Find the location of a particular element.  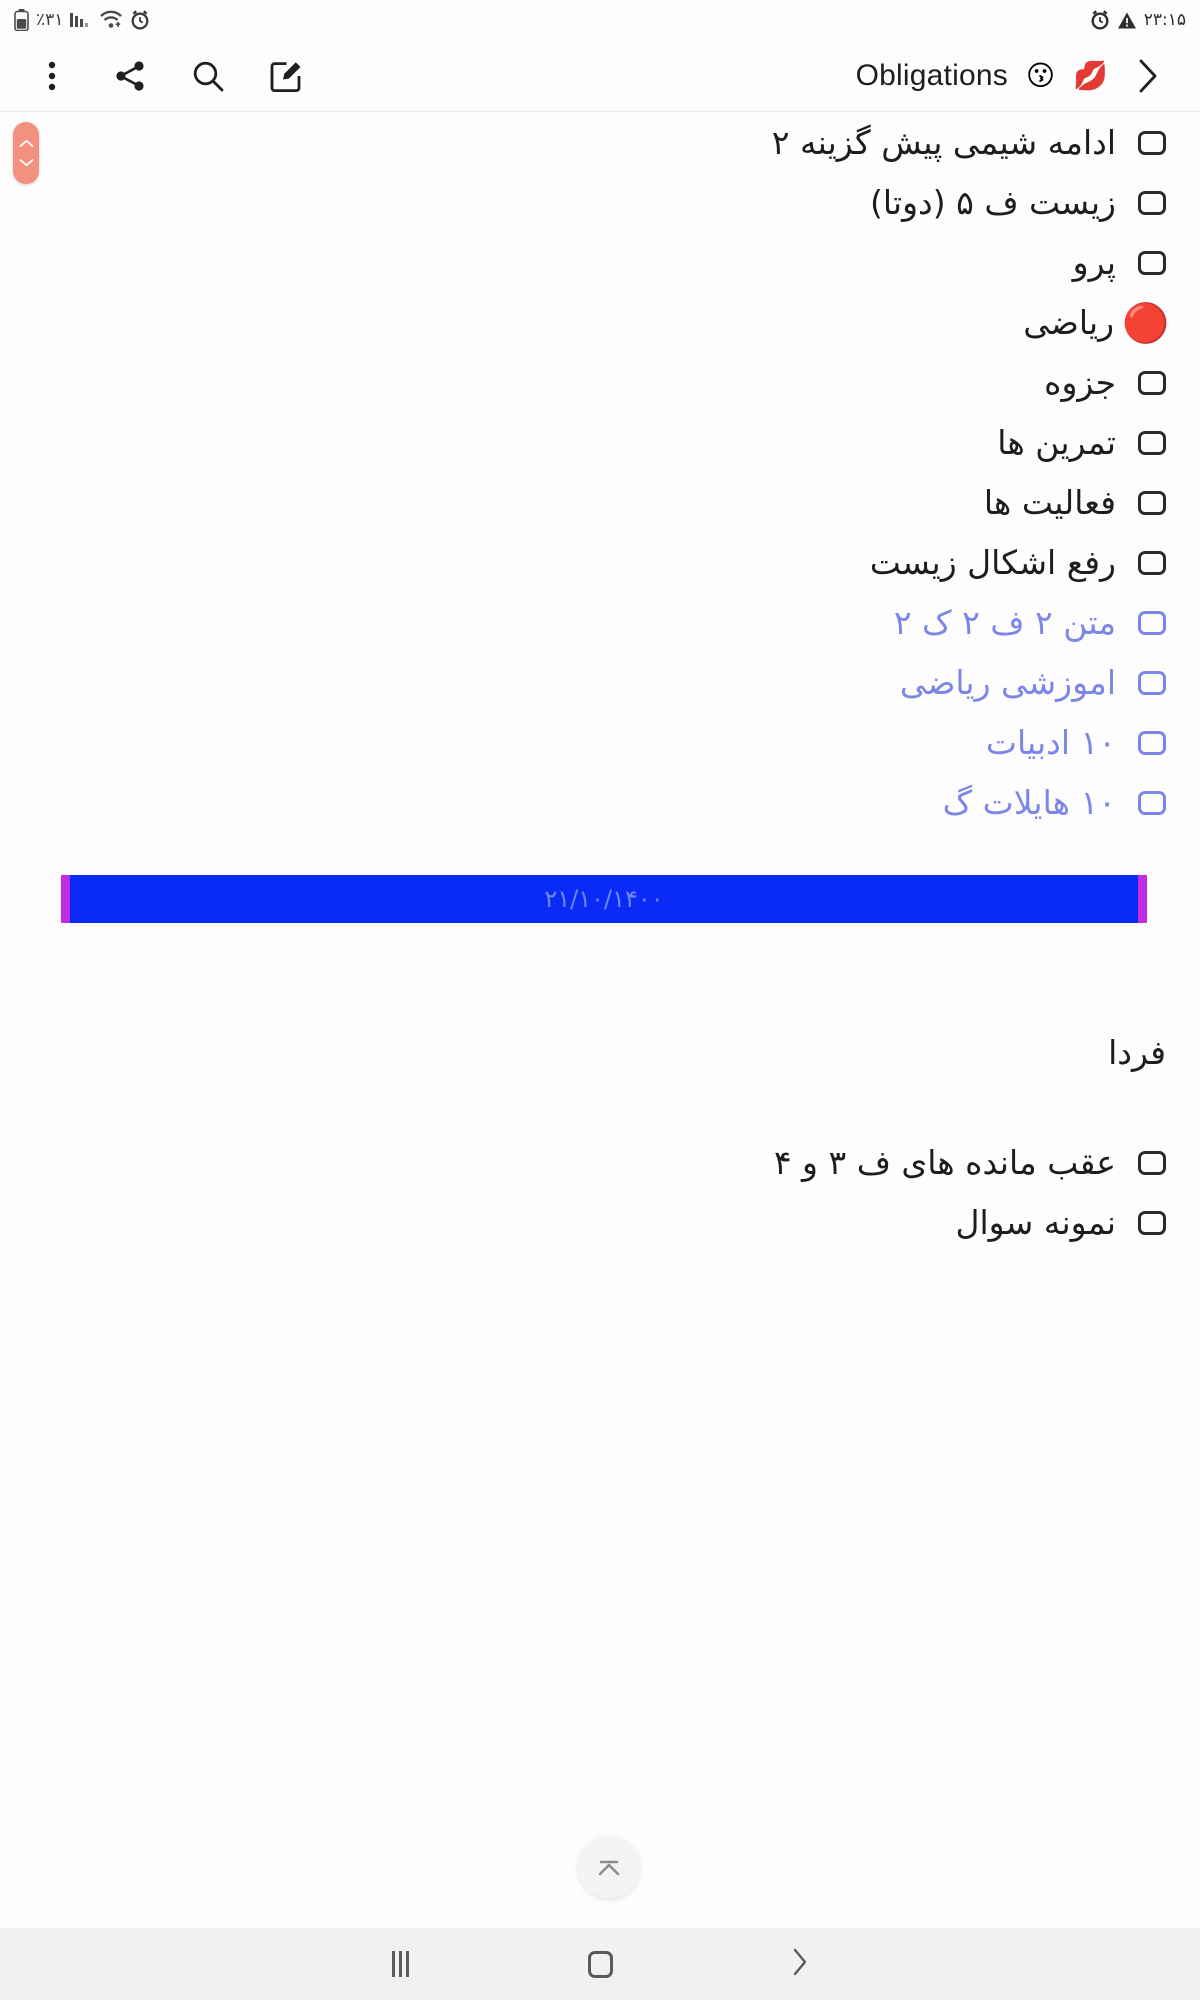

signal-bars-icon is located at coordinates (81, 20).